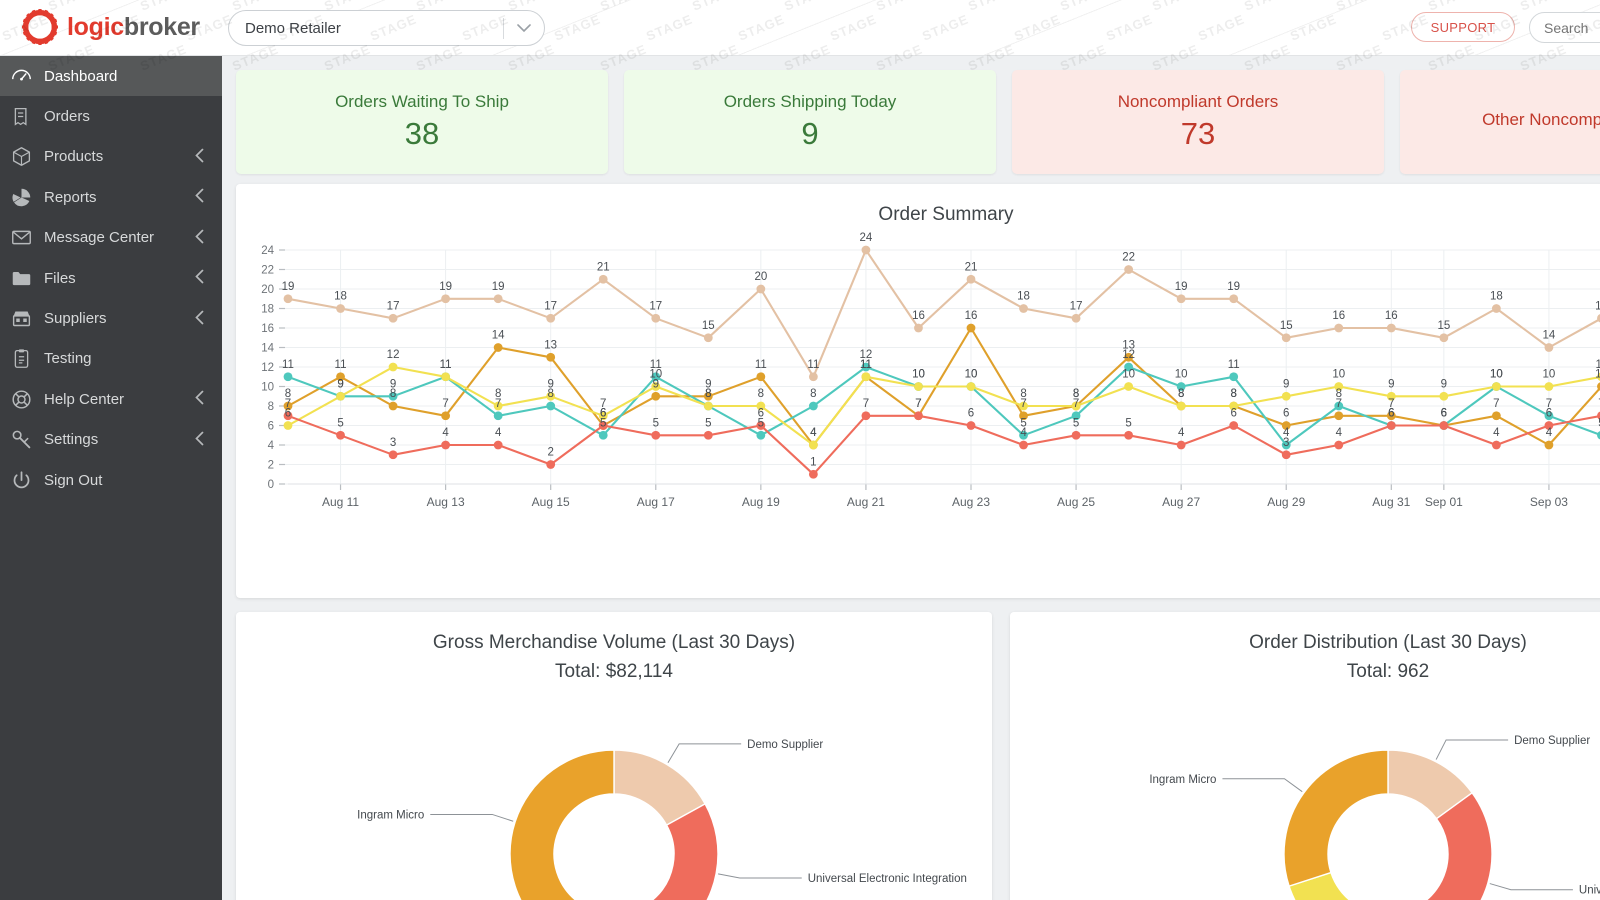 The image size is (1600, 900). Describe the element at coordinates (111, 278) in the screenshot. I see `sidebar-item-files: Files` at that location.